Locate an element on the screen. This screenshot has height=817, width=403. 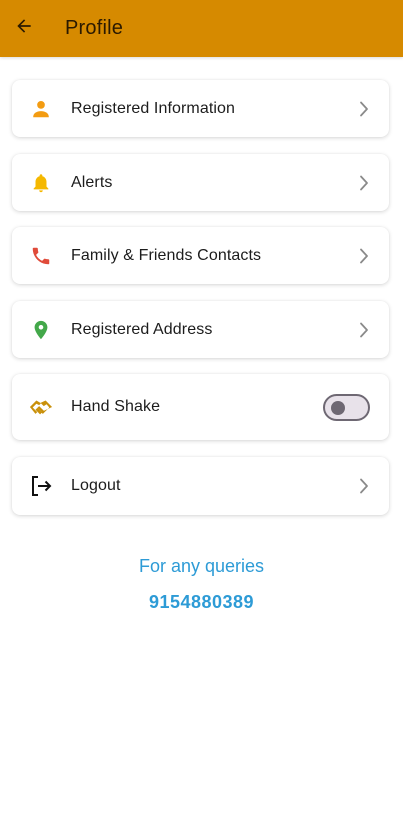
hand-shake-toggle is located at coordinates (346, 407).